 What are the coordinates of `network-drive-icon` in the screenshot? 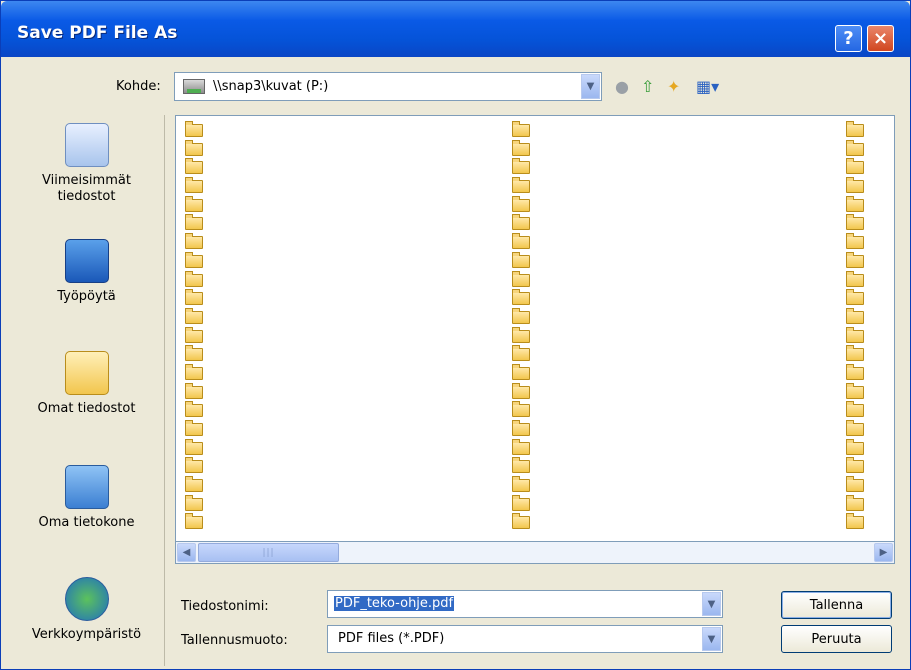 It's located at (194, 86).